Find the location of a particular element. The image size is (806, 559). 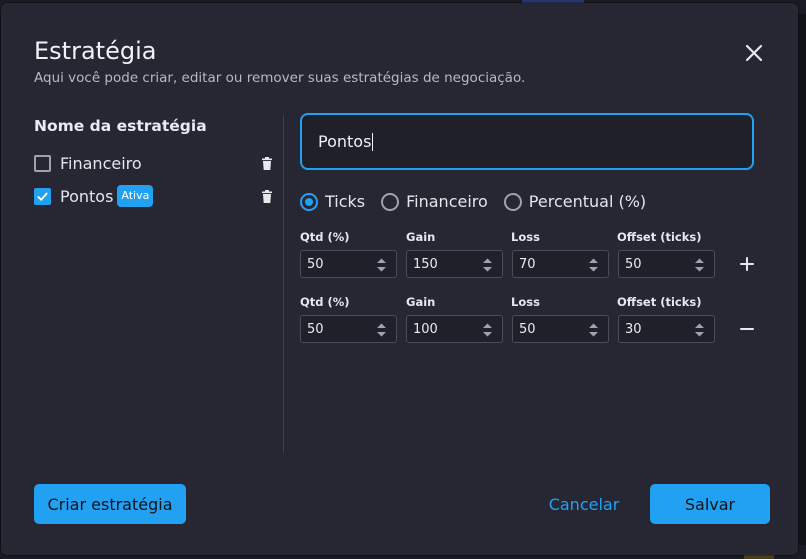

gain-value: 150 is located at coordinates (425, 264).